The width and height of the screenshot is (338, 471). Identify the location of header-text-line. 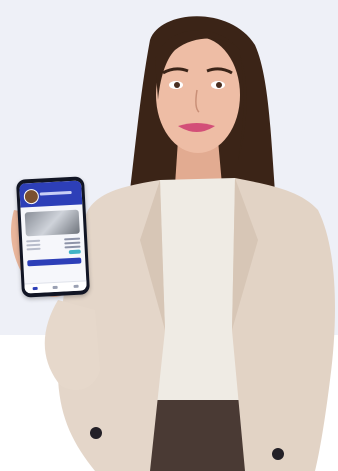
(55, 193).